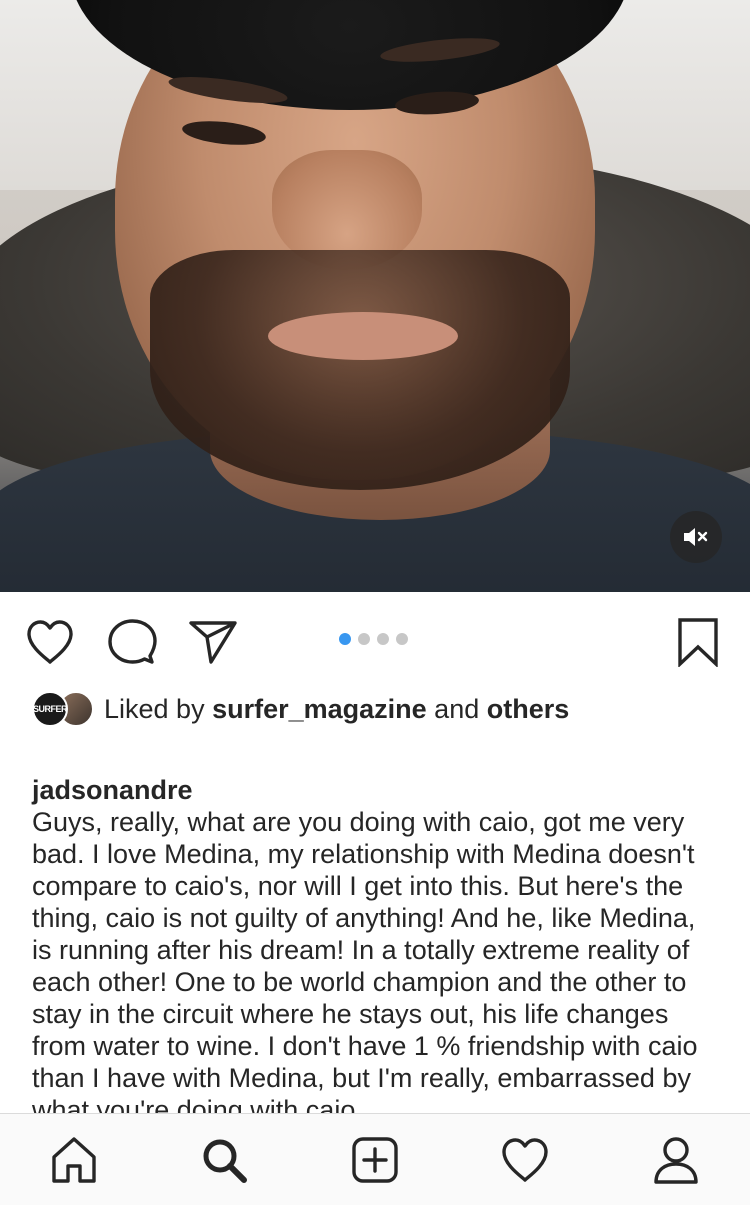 This screenshot has height=1205, width=750. I want to click on avatar: SURFER, so click(50, 709).